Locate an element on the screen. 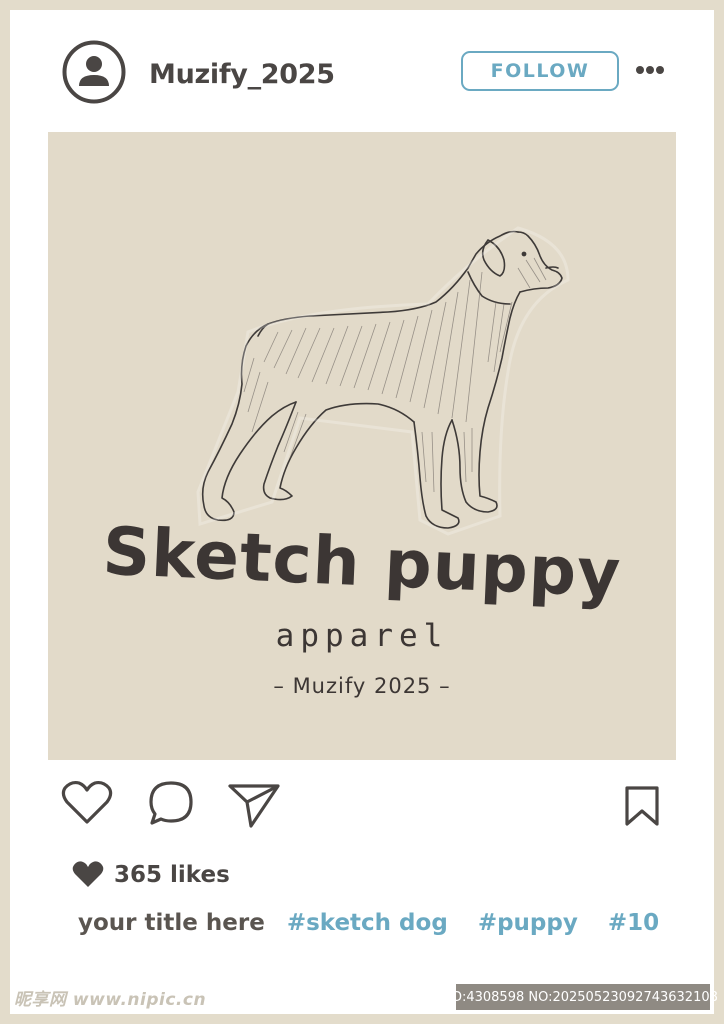 This screenshot has height=1024, width=724. more-options-button is located at coordinates (650, 70).